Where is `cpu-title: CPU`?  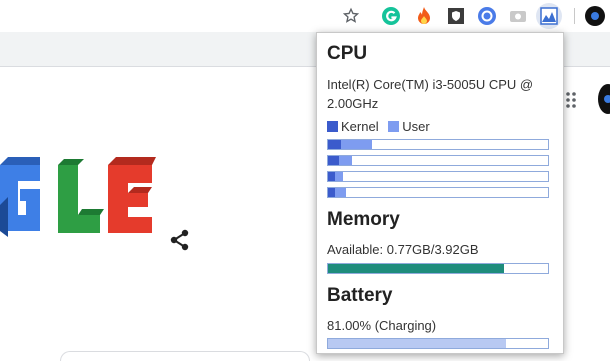 cpu-title: CPU is located at coordinates (347, 53).